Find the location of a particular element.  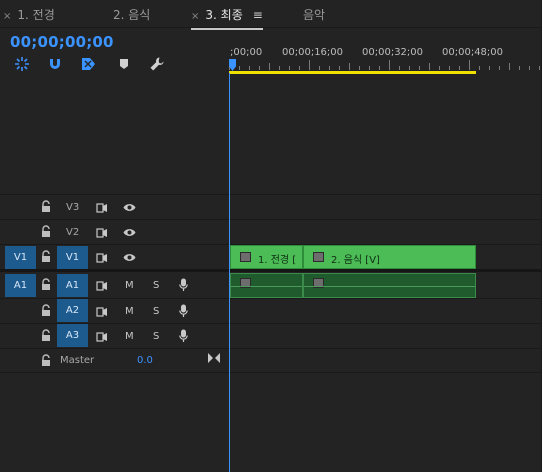

tab-3-choejong: × 3. 최종 ≡ is located at coordinates (227, 18).